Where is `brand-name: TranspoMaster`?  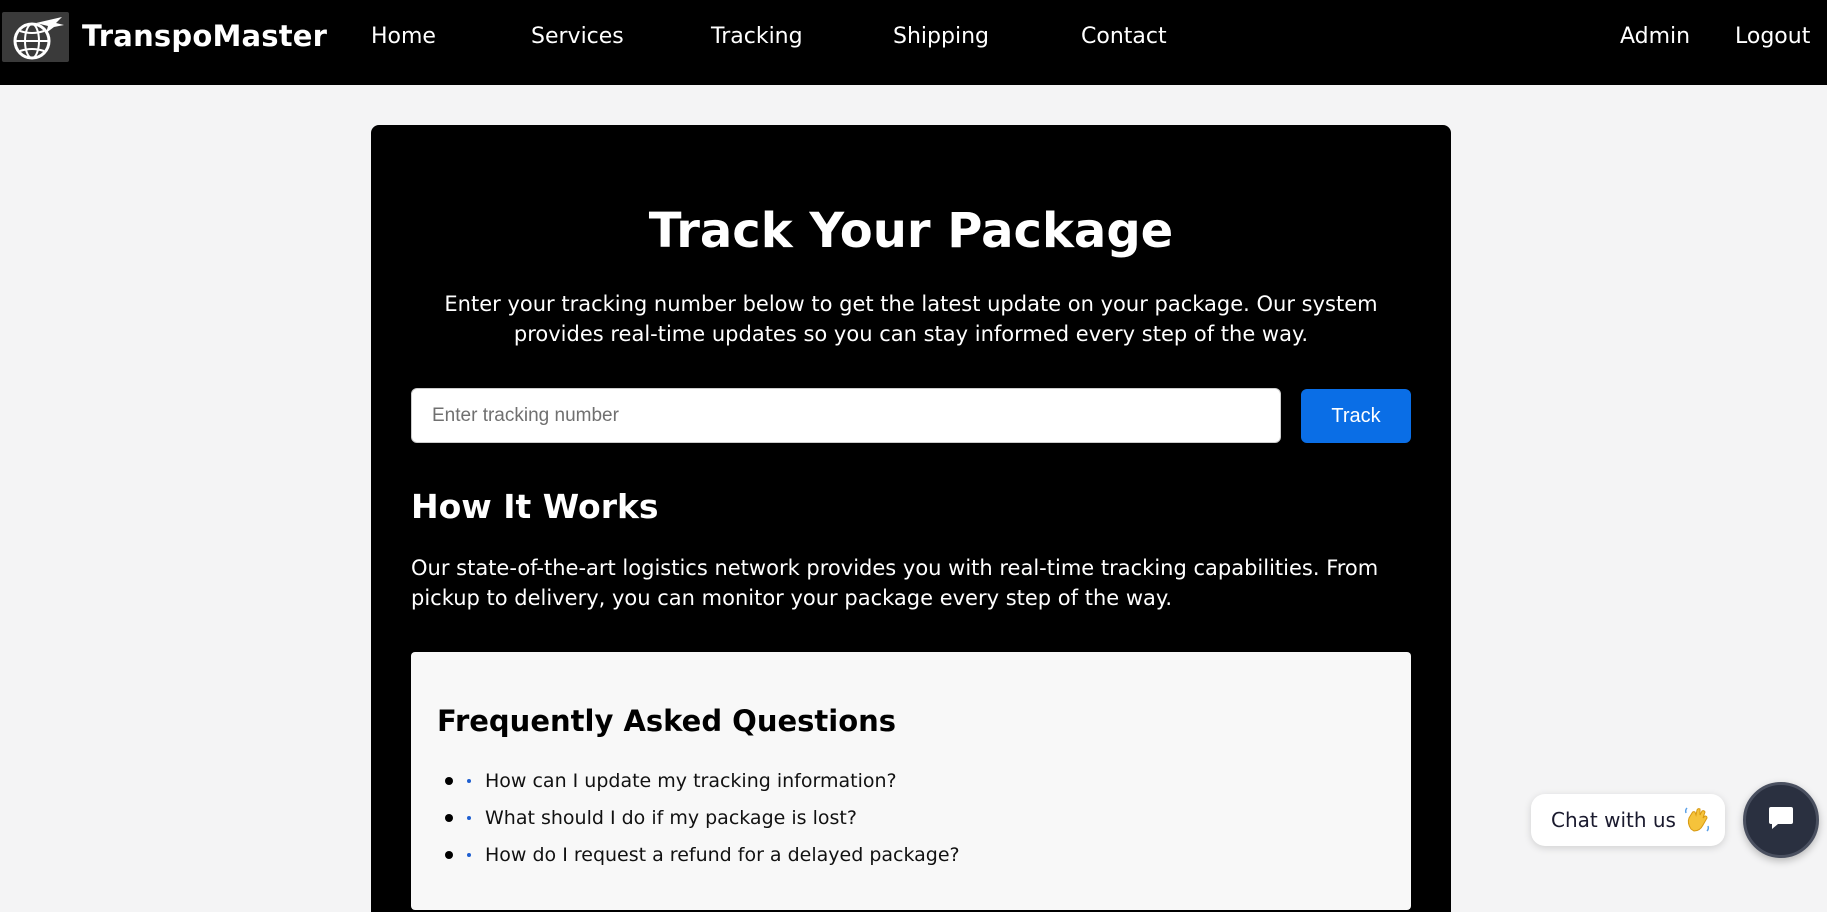 brand-name: TranspoMaster is located at coordinates (204, 36).